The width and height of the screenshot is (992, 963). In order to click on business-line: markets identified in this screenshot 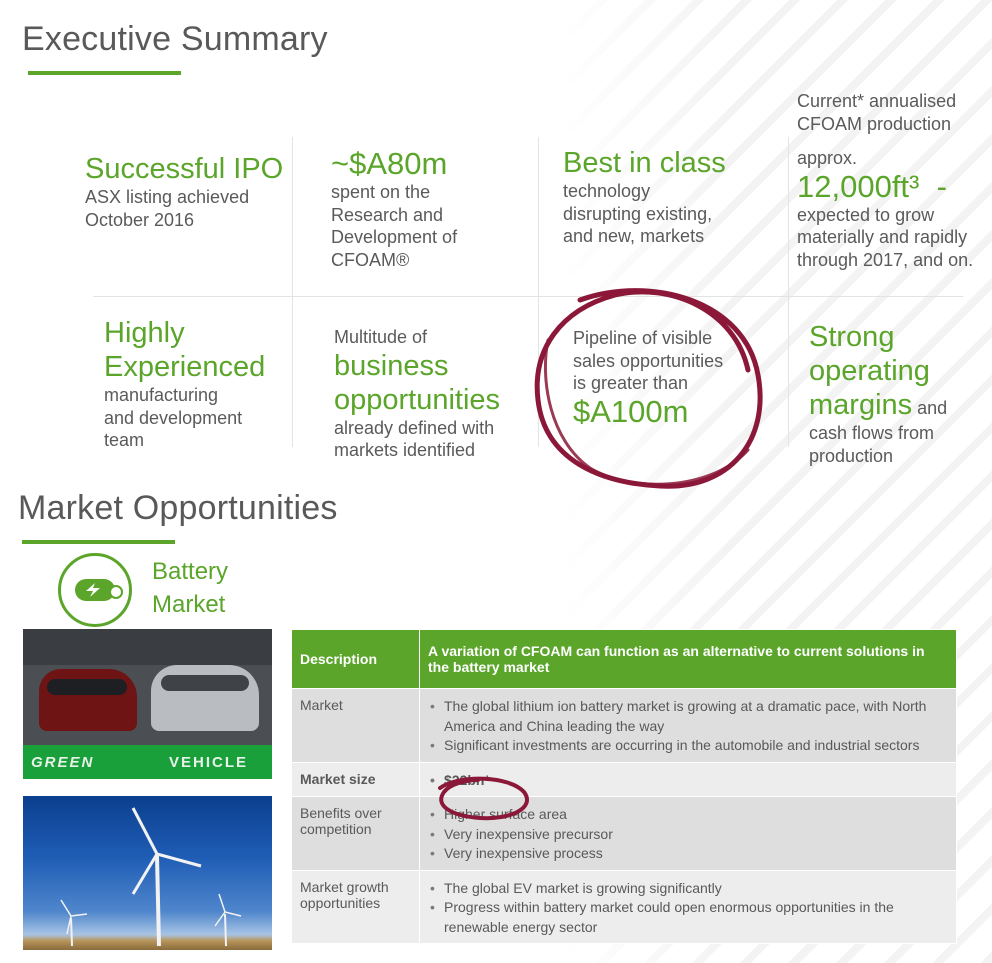, I will do `click(405, 450)`.